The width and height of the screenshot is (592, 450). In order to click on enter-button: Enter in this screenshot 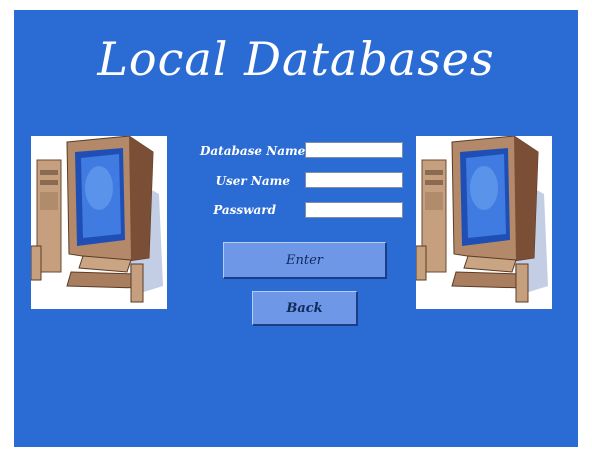, I will do `click(305, 260)`.